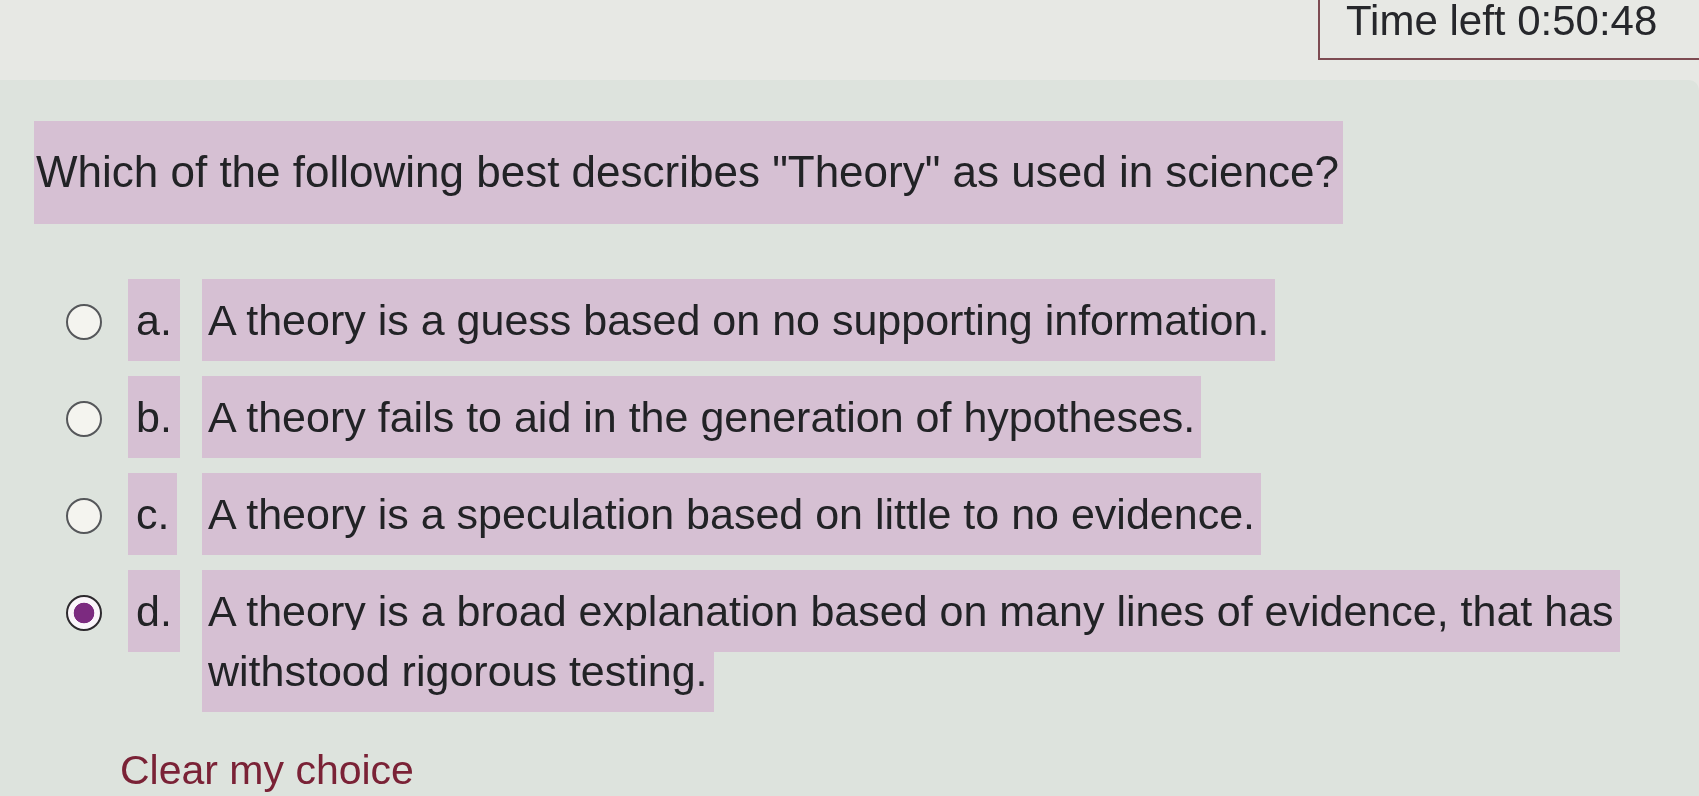  What do you see at coordinates (1508, 30) in the screenshot?
I see `timer: Time left 0:50:48` at bounding box center [1508, 30].